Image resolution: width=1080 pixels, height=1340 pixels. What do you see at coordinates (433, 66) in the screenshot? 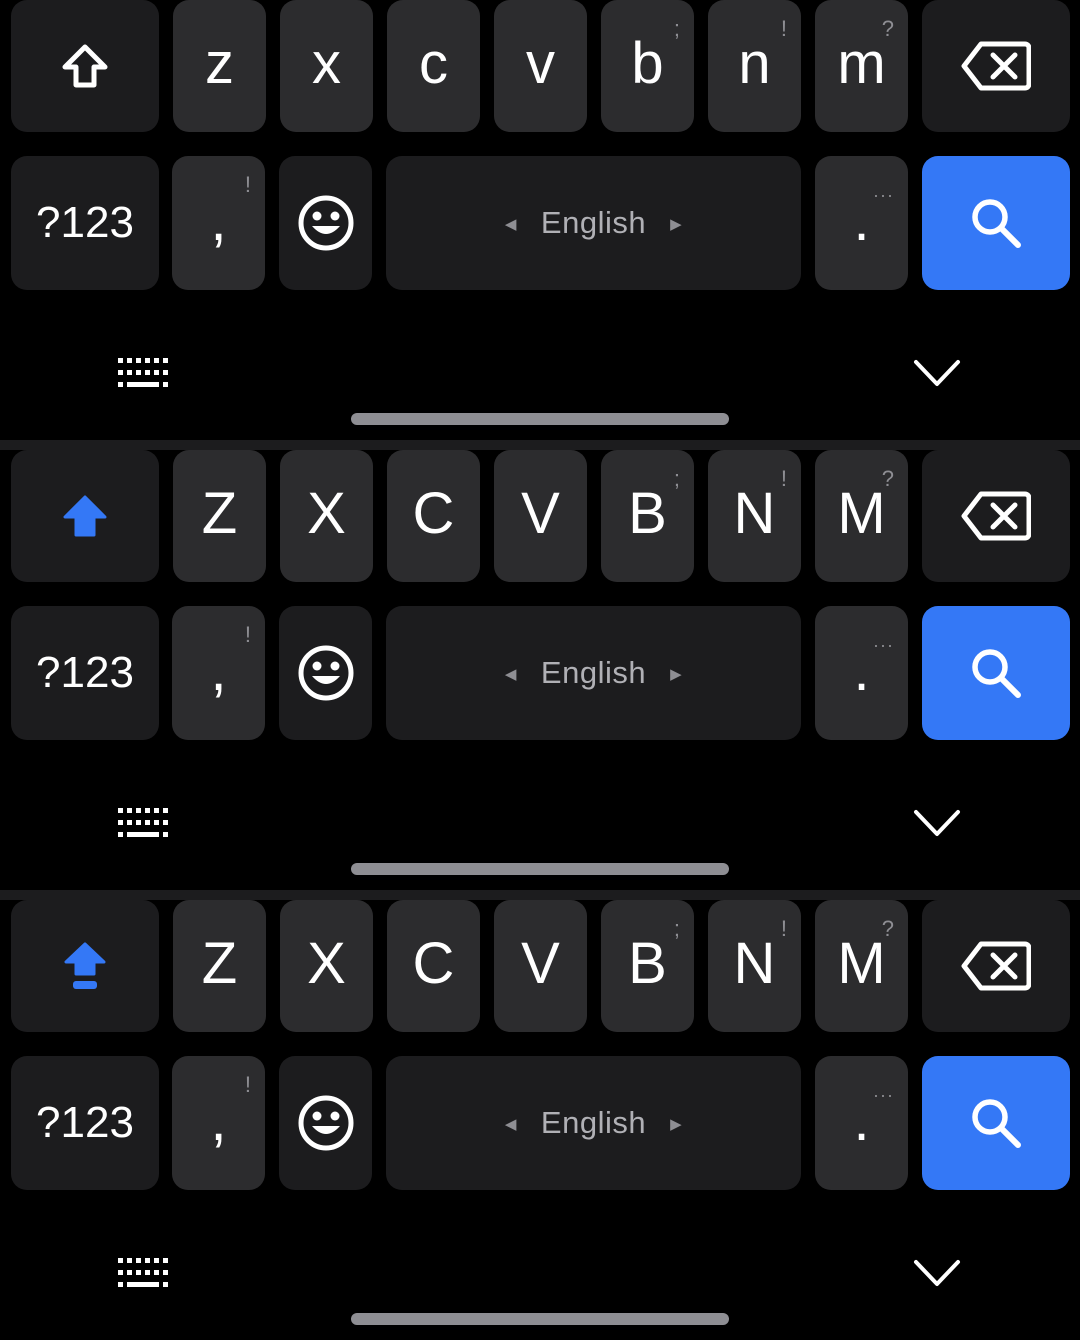
I see `key-c: c` at bounding box center [433, 66].